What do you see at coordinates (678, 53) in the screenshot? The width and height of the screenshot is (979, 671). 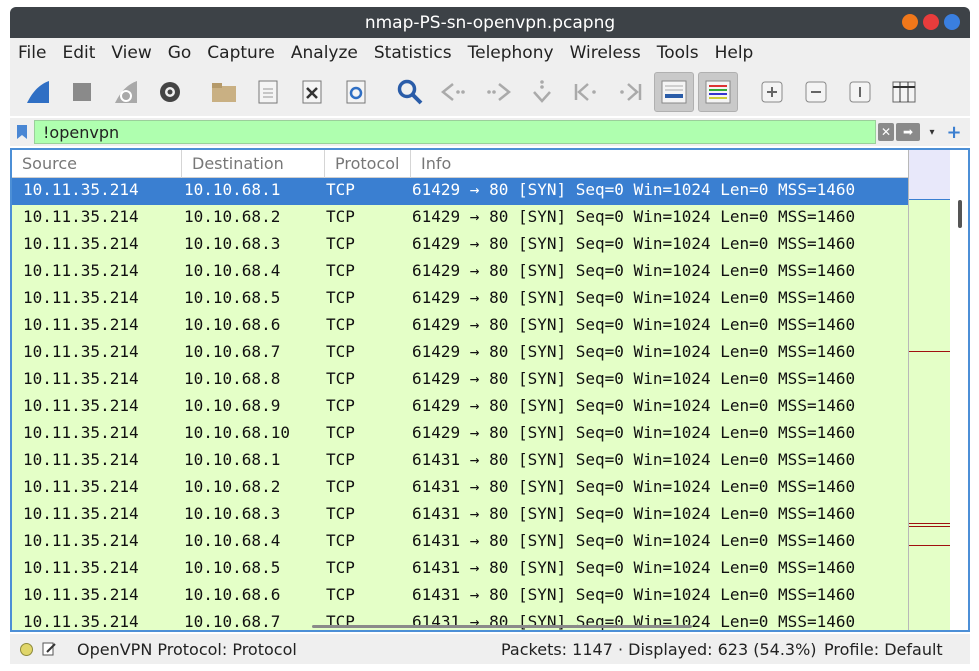 I see `menu-tools: Tools` at bounding box center [678, 53].